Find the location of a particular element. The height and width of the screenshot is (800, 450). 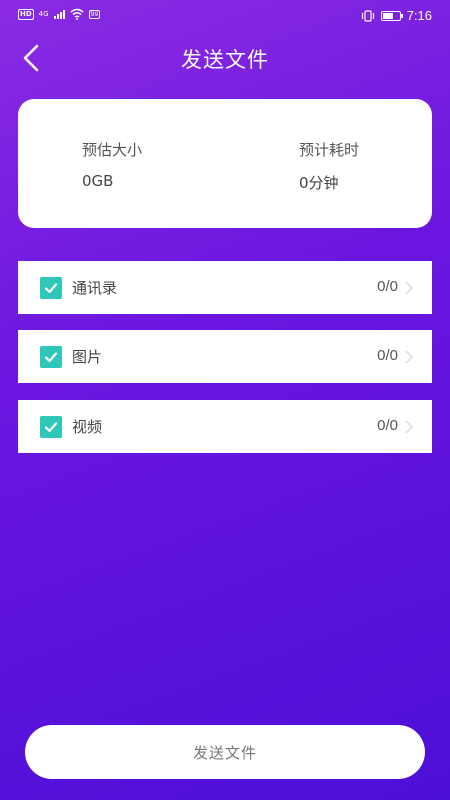

clock-time: 7:16 is located at coordinates (419, 15).